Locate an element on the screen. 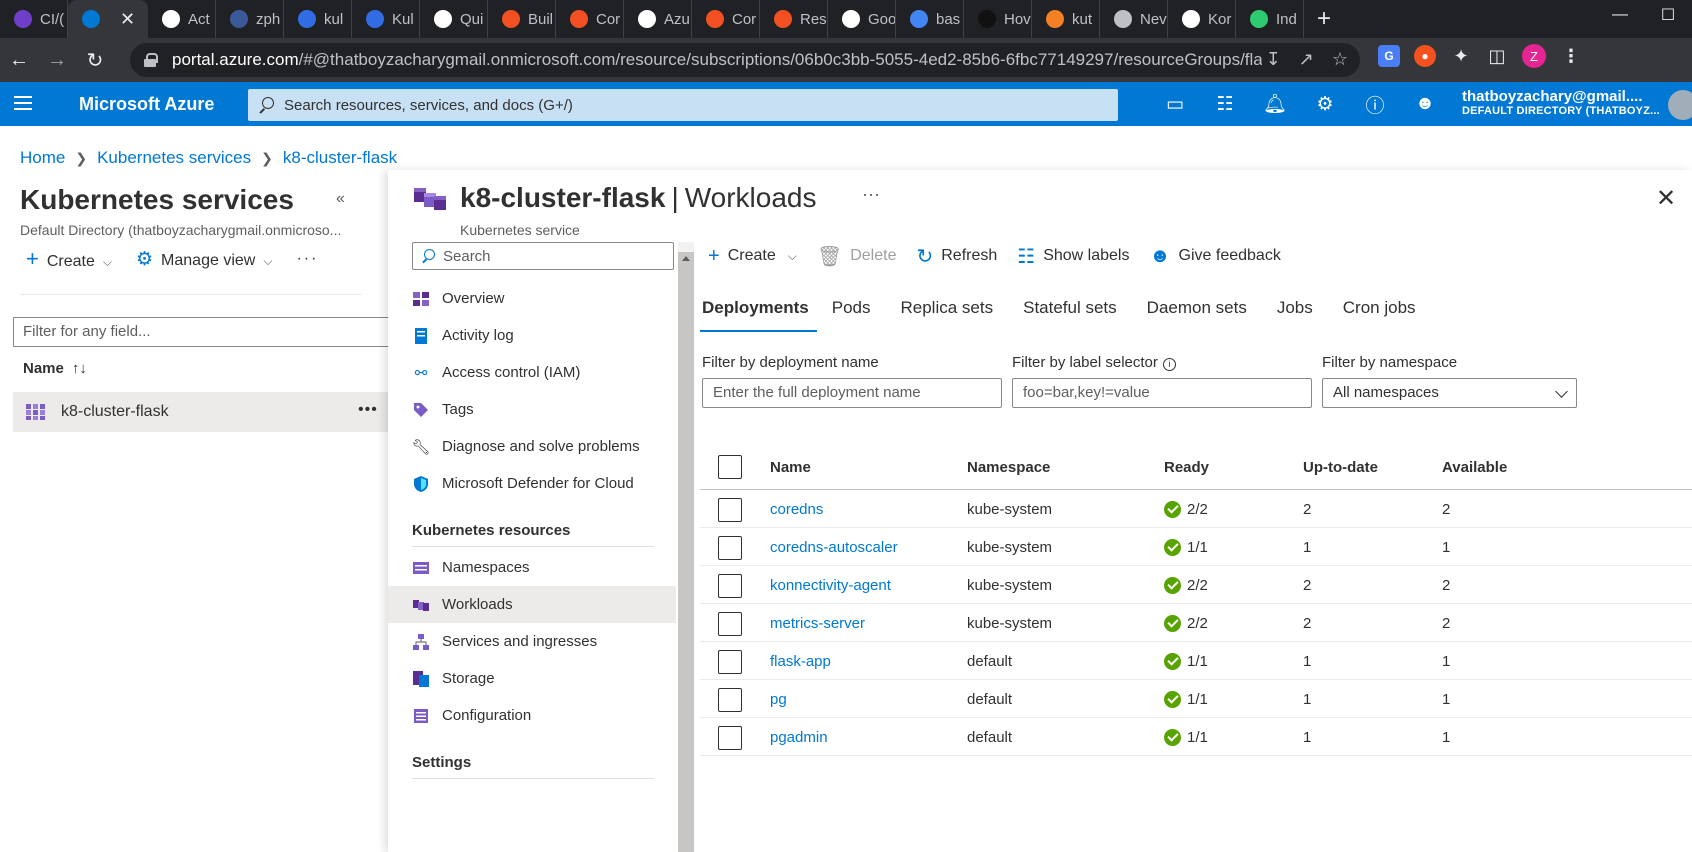  browser-tab: kul is located at coordinates (318, 19).